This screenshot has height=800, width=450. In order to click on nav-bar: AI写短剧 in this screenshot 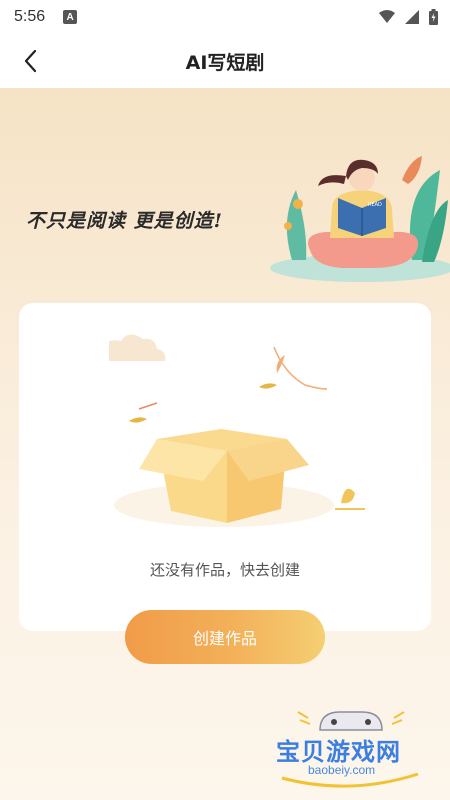, I will do `click(225, 61)`.